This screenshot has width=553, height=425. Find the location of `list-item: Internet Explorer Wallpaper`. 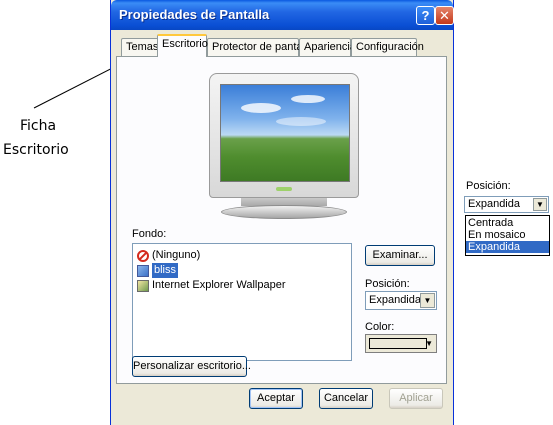

list-item: Internet Explorer Wallpaper is located at coordinates (211, 285).